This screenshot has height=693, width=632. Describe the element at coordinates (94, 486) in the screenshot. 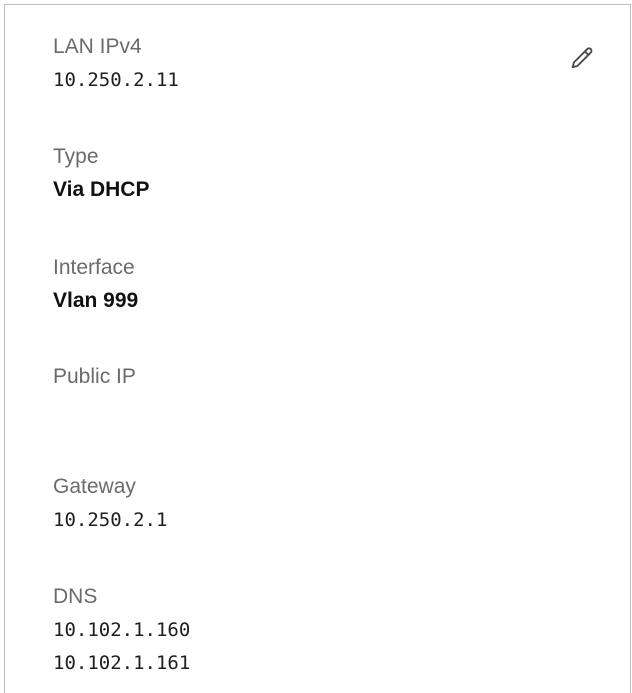

I see `gateway-label: Gateway` at that location.